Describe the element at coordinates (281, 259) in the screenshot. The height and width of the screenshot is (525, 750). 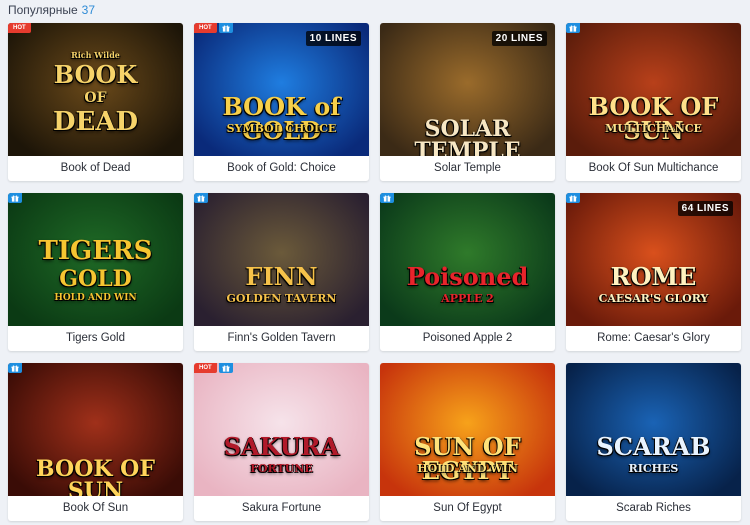
I see `game-thumbnail: FINN GOLDEN TAVERN` at that location.